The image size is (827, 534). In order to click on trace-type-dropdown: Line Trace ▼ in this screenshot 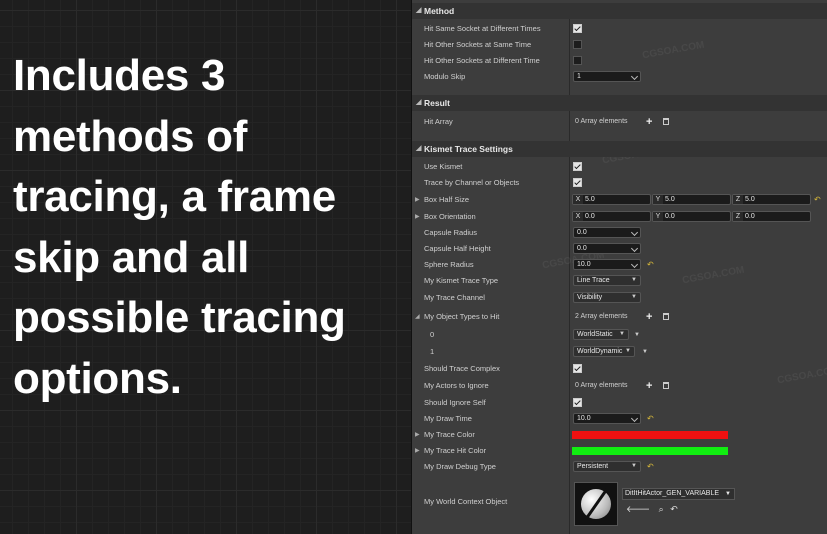, I will do `click(607, 280)`.